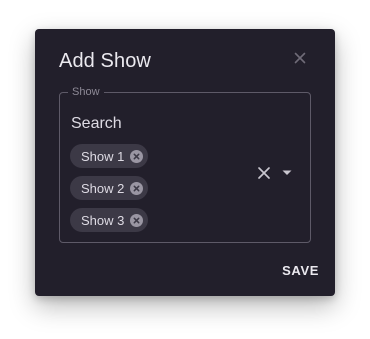 The height and width of the screenshot is (339, 370). Describe the element at coordinates (300, 270) in the screenshot. I see `save-button: SAVE` at that location.